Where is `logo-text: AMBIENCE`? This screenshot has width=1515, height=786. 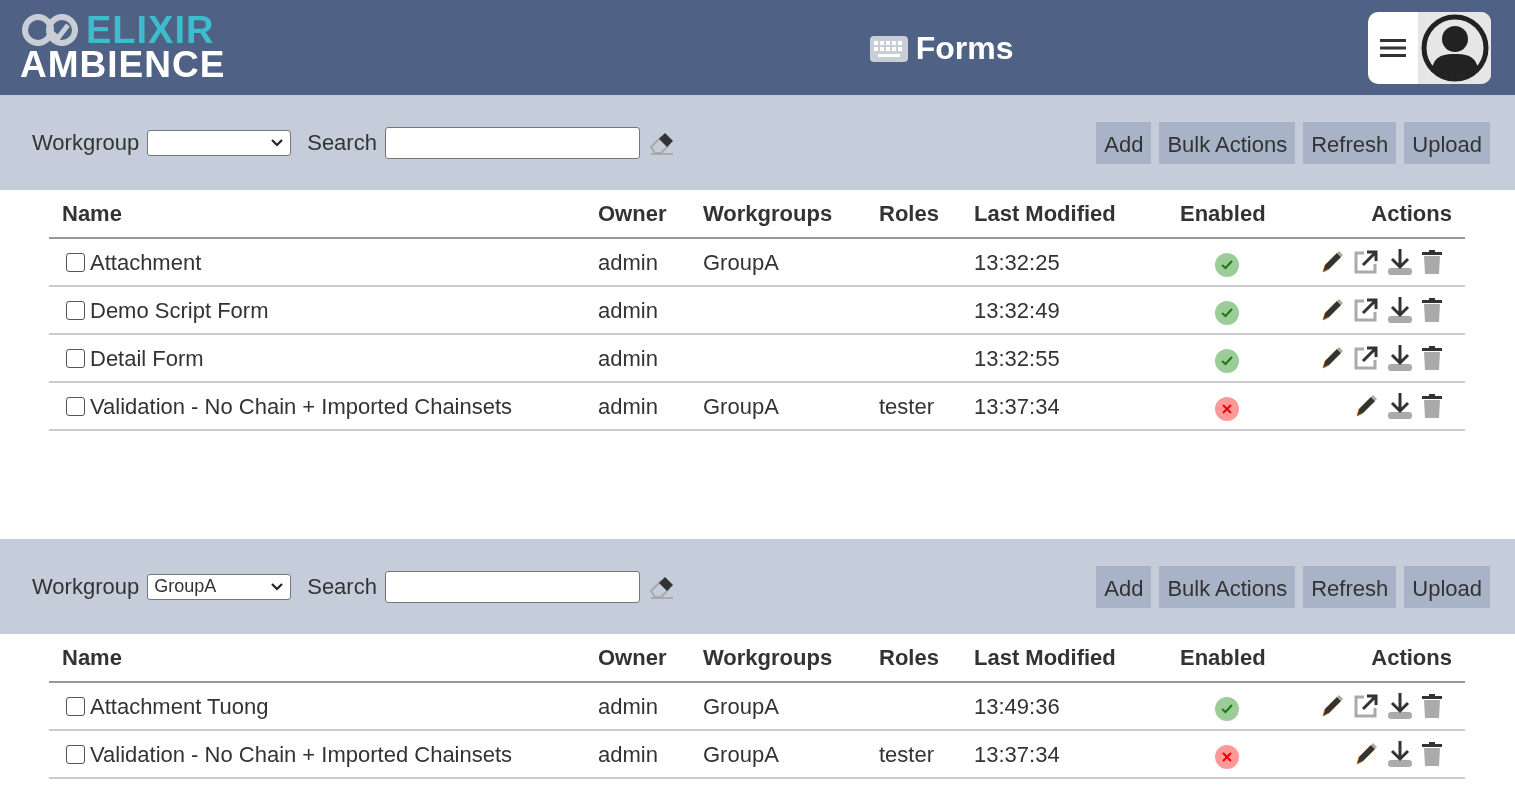
logo-text: AMBIENCE is located at coordinates (123, 65).